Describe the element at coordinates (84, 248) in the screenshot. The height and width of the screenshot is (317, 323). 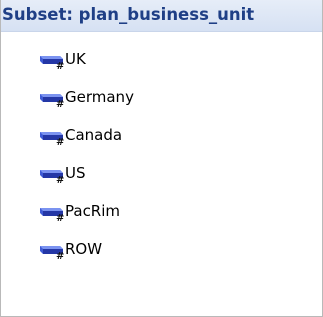
I see `list-item-label: ROW` at that location.